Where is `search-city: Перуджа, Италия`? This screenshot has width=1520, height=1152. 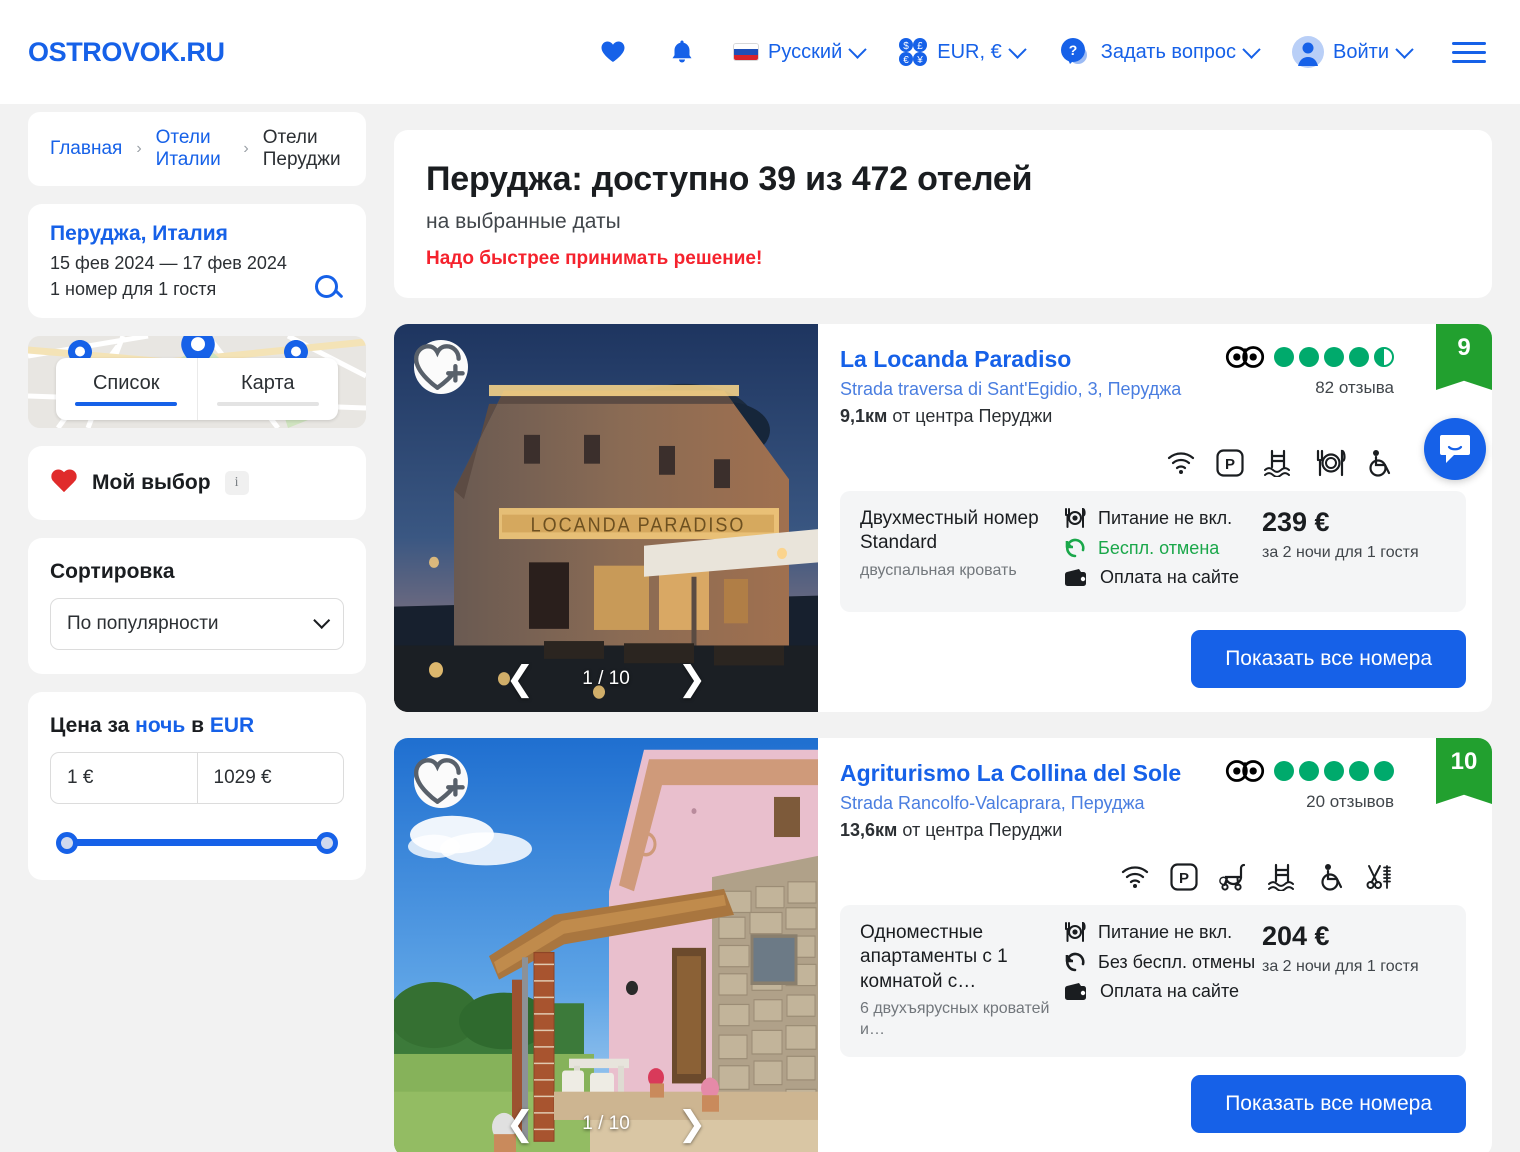 search-city: Перуджа, Италия is located at coordinates (197, 234).